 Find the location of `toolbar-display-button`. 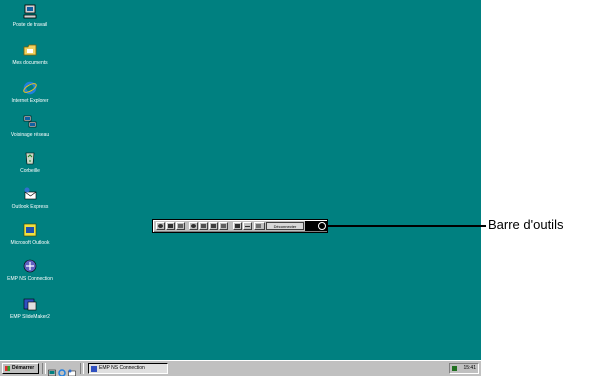

toolbar-display-button is located at coordinates (170, 226).